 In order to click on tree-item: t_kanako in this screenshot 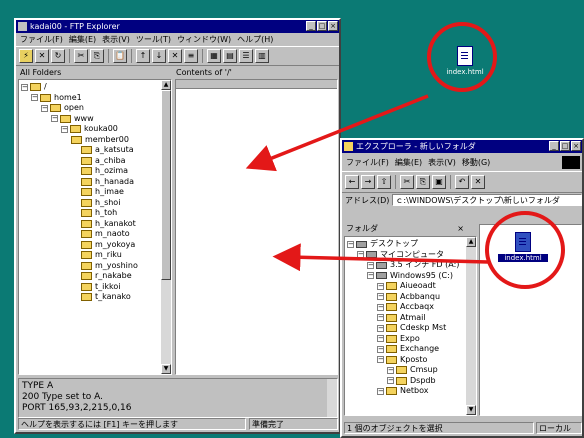, I will do `click(96, 297)`.